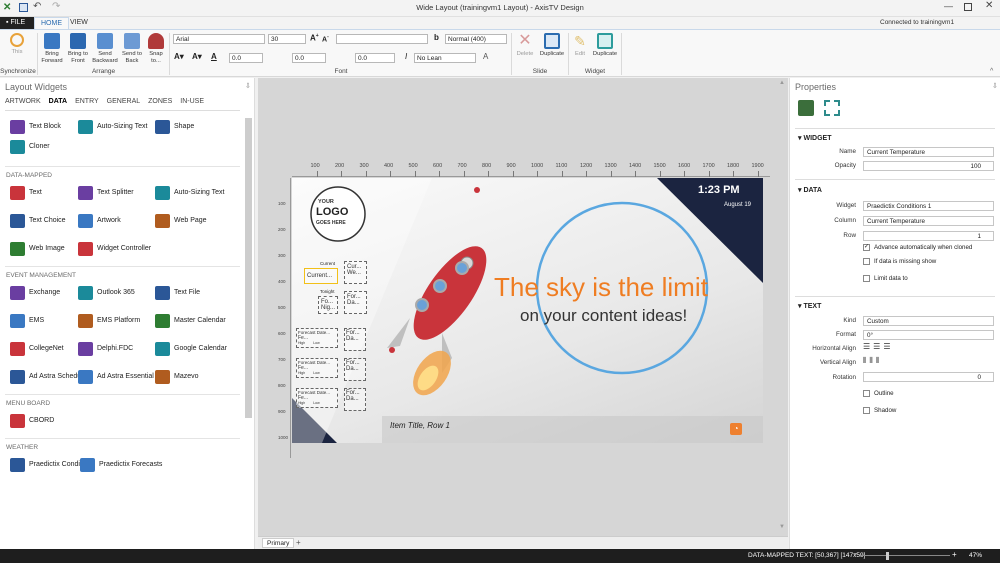 The width and height of the screenshot is (1000, 563). Describe the element at coordinates (58, 101) in the screenshot. I see `category-tab-data: DATA` at that location.